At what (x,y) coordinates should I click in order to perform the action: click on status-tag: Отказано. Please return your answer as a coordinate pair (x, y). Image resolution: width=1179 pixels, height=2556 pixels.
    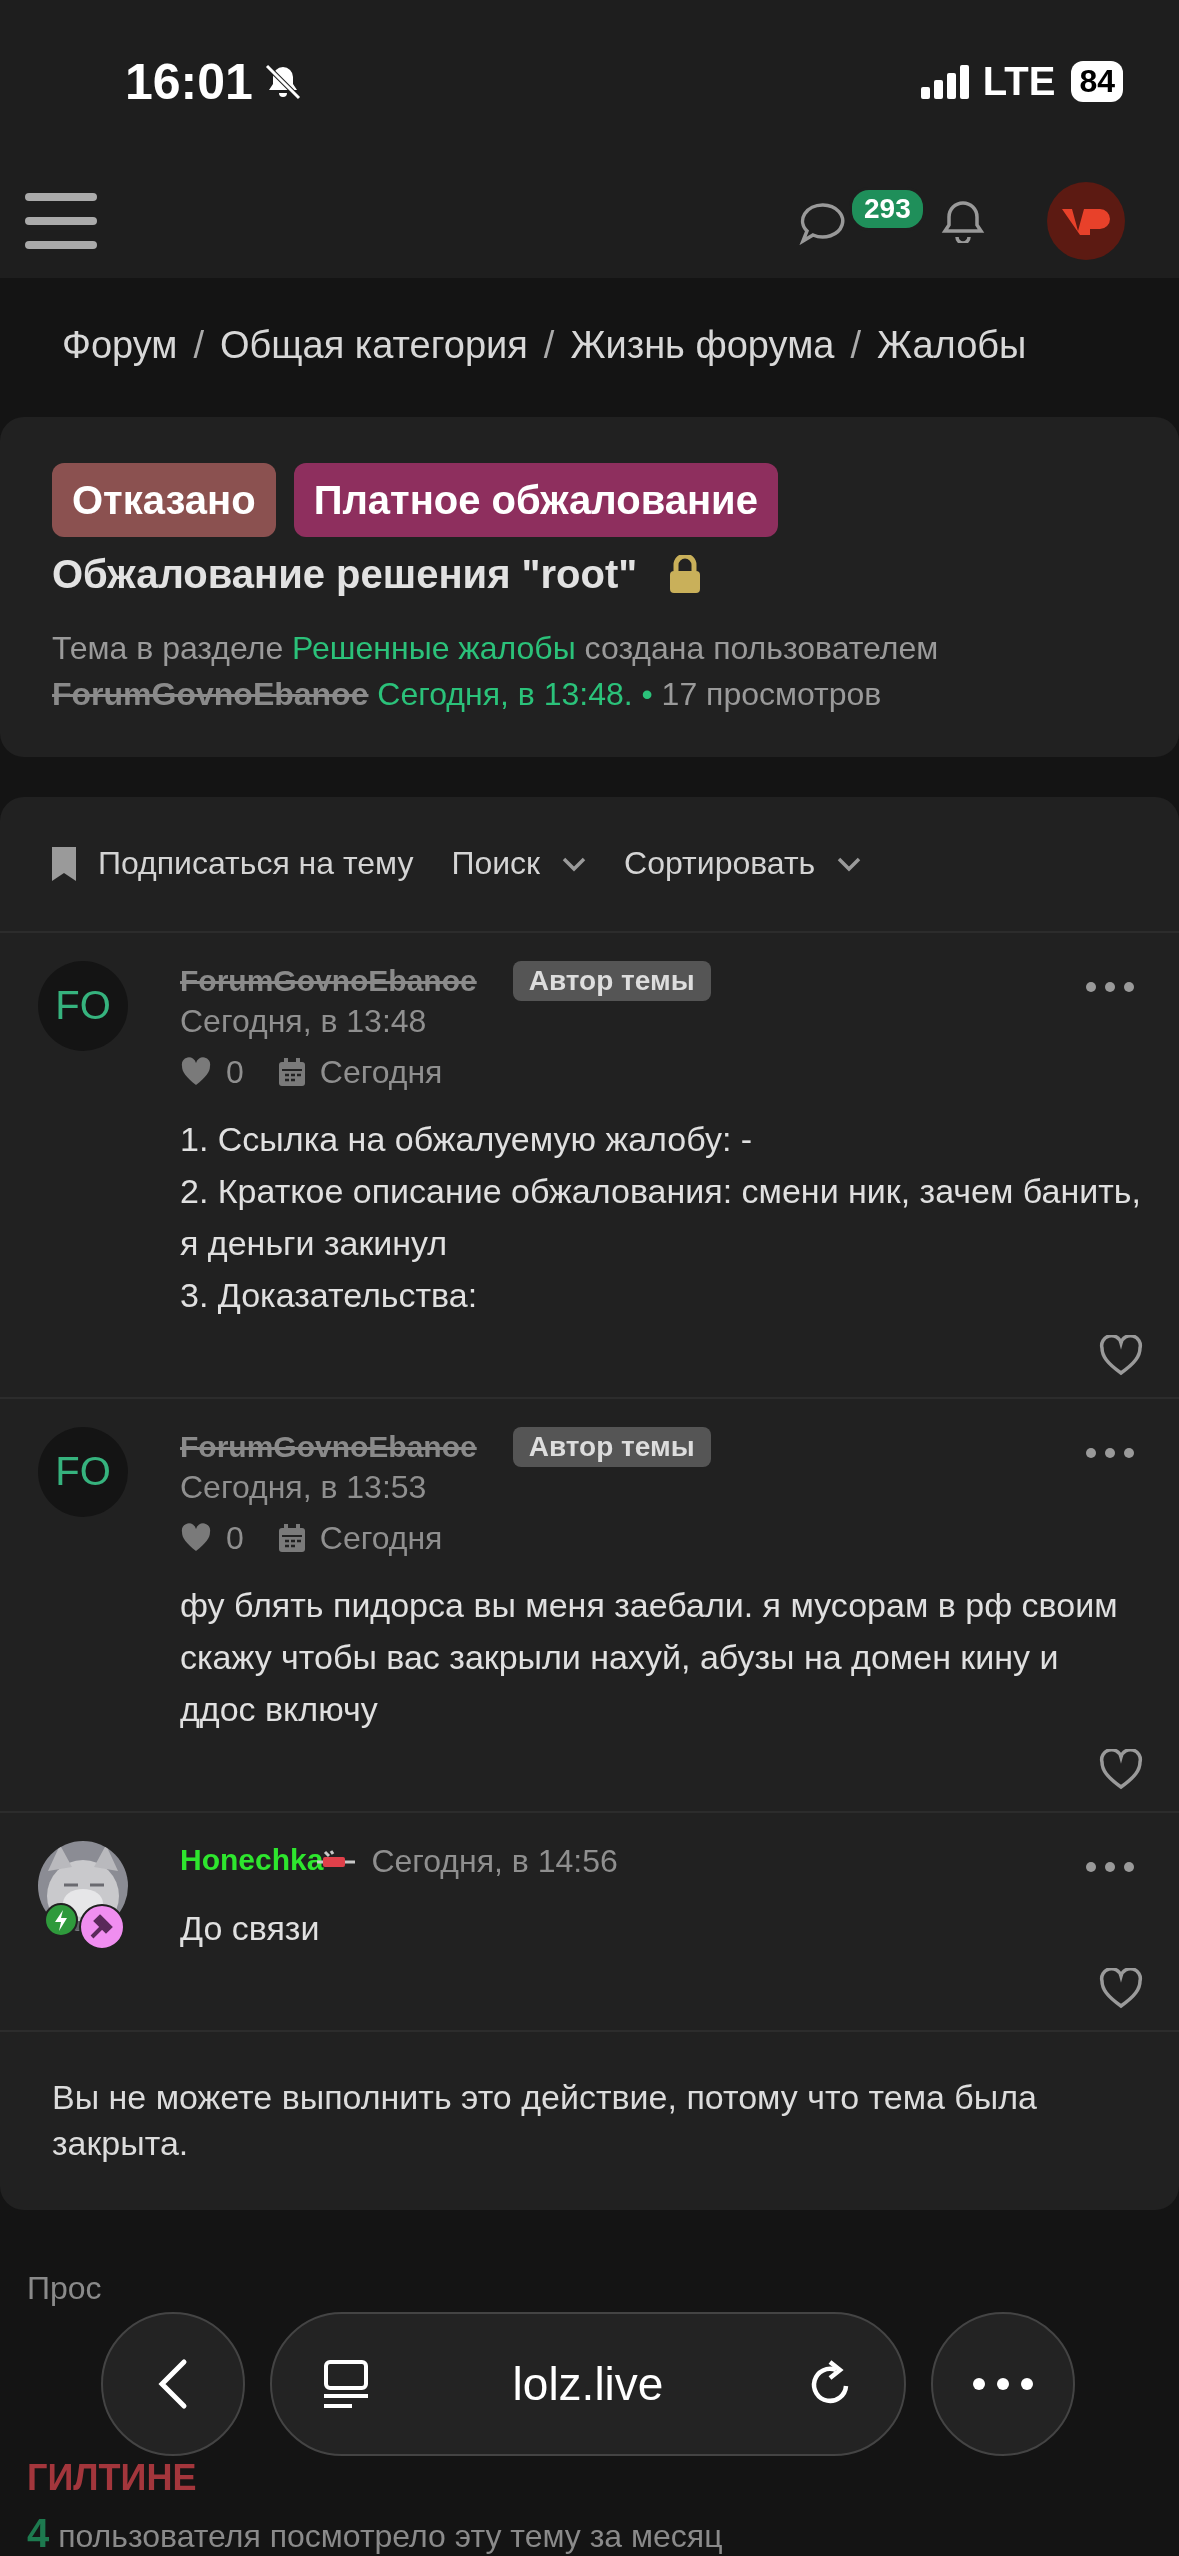
    Looking at the image, I should click on (164, 499).